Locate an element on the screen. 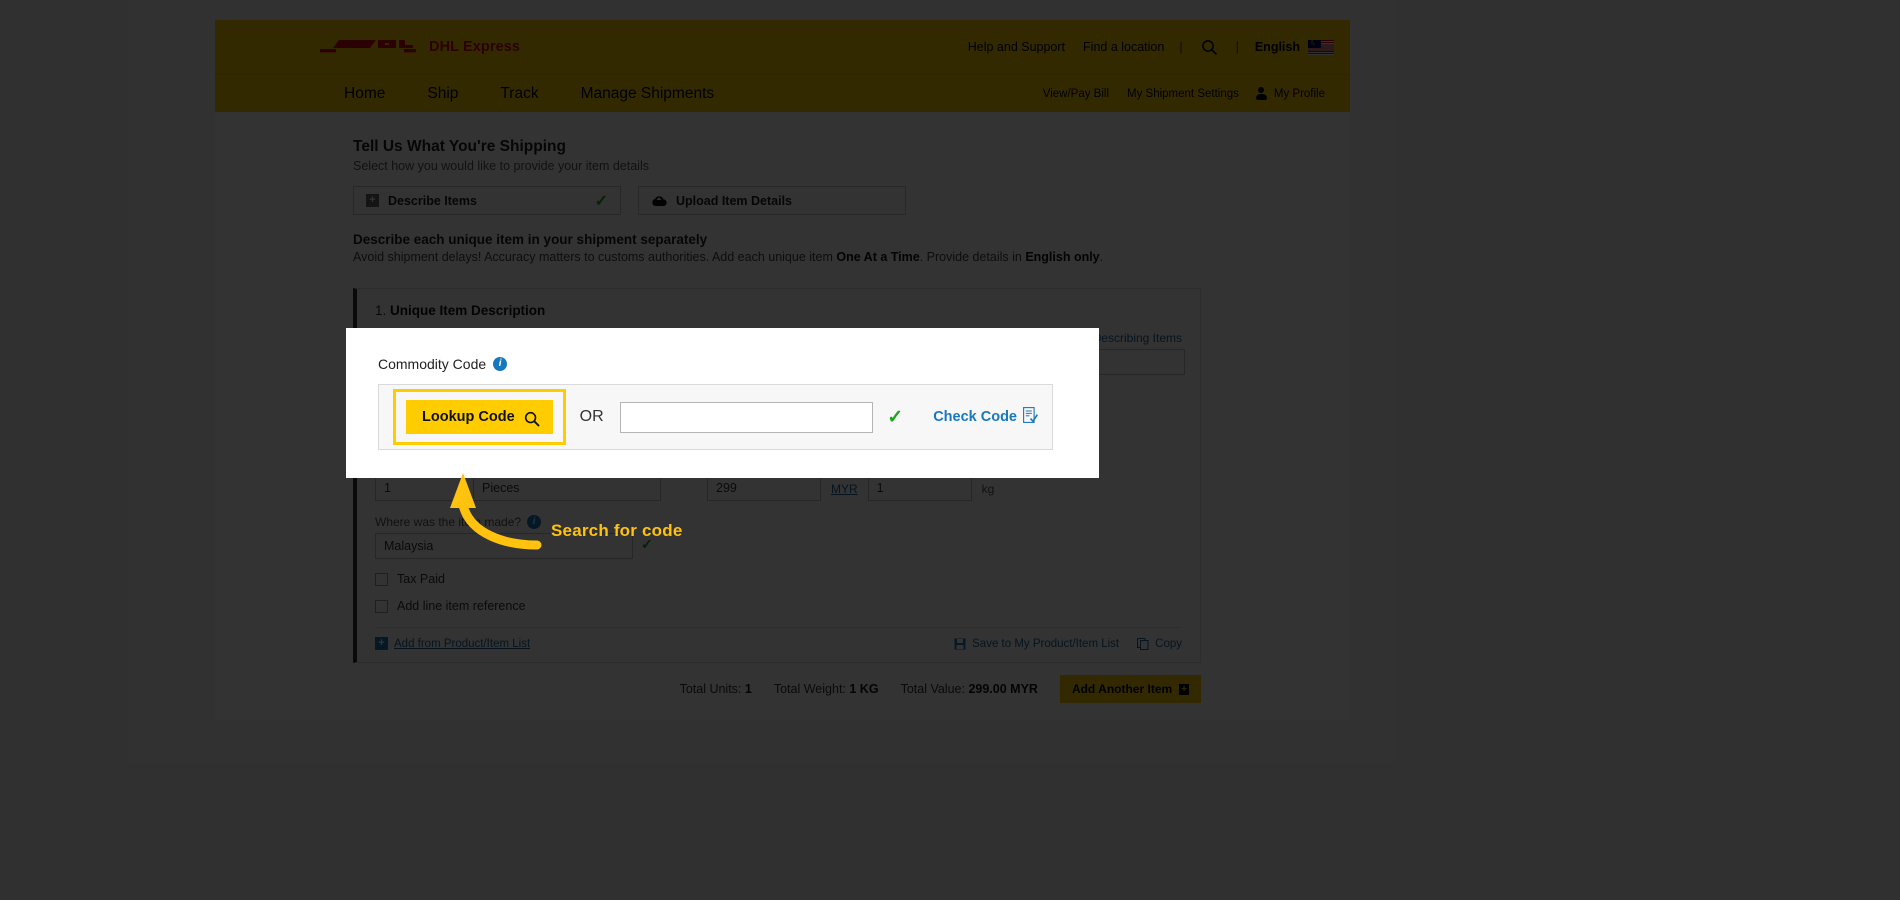  nav-item-view-pay-bill: View/Pay Bill is located at coordinates (1076, 94).